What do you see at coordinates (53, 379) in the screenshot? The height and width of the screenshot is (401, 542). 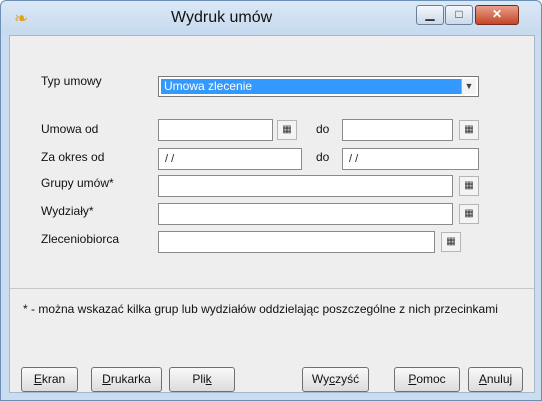 I see `ekran-label: kran` at bounding box center [53, 379].